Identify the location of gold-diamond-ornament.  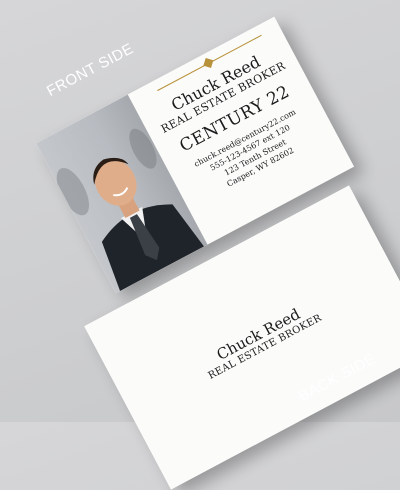
(208, 62).